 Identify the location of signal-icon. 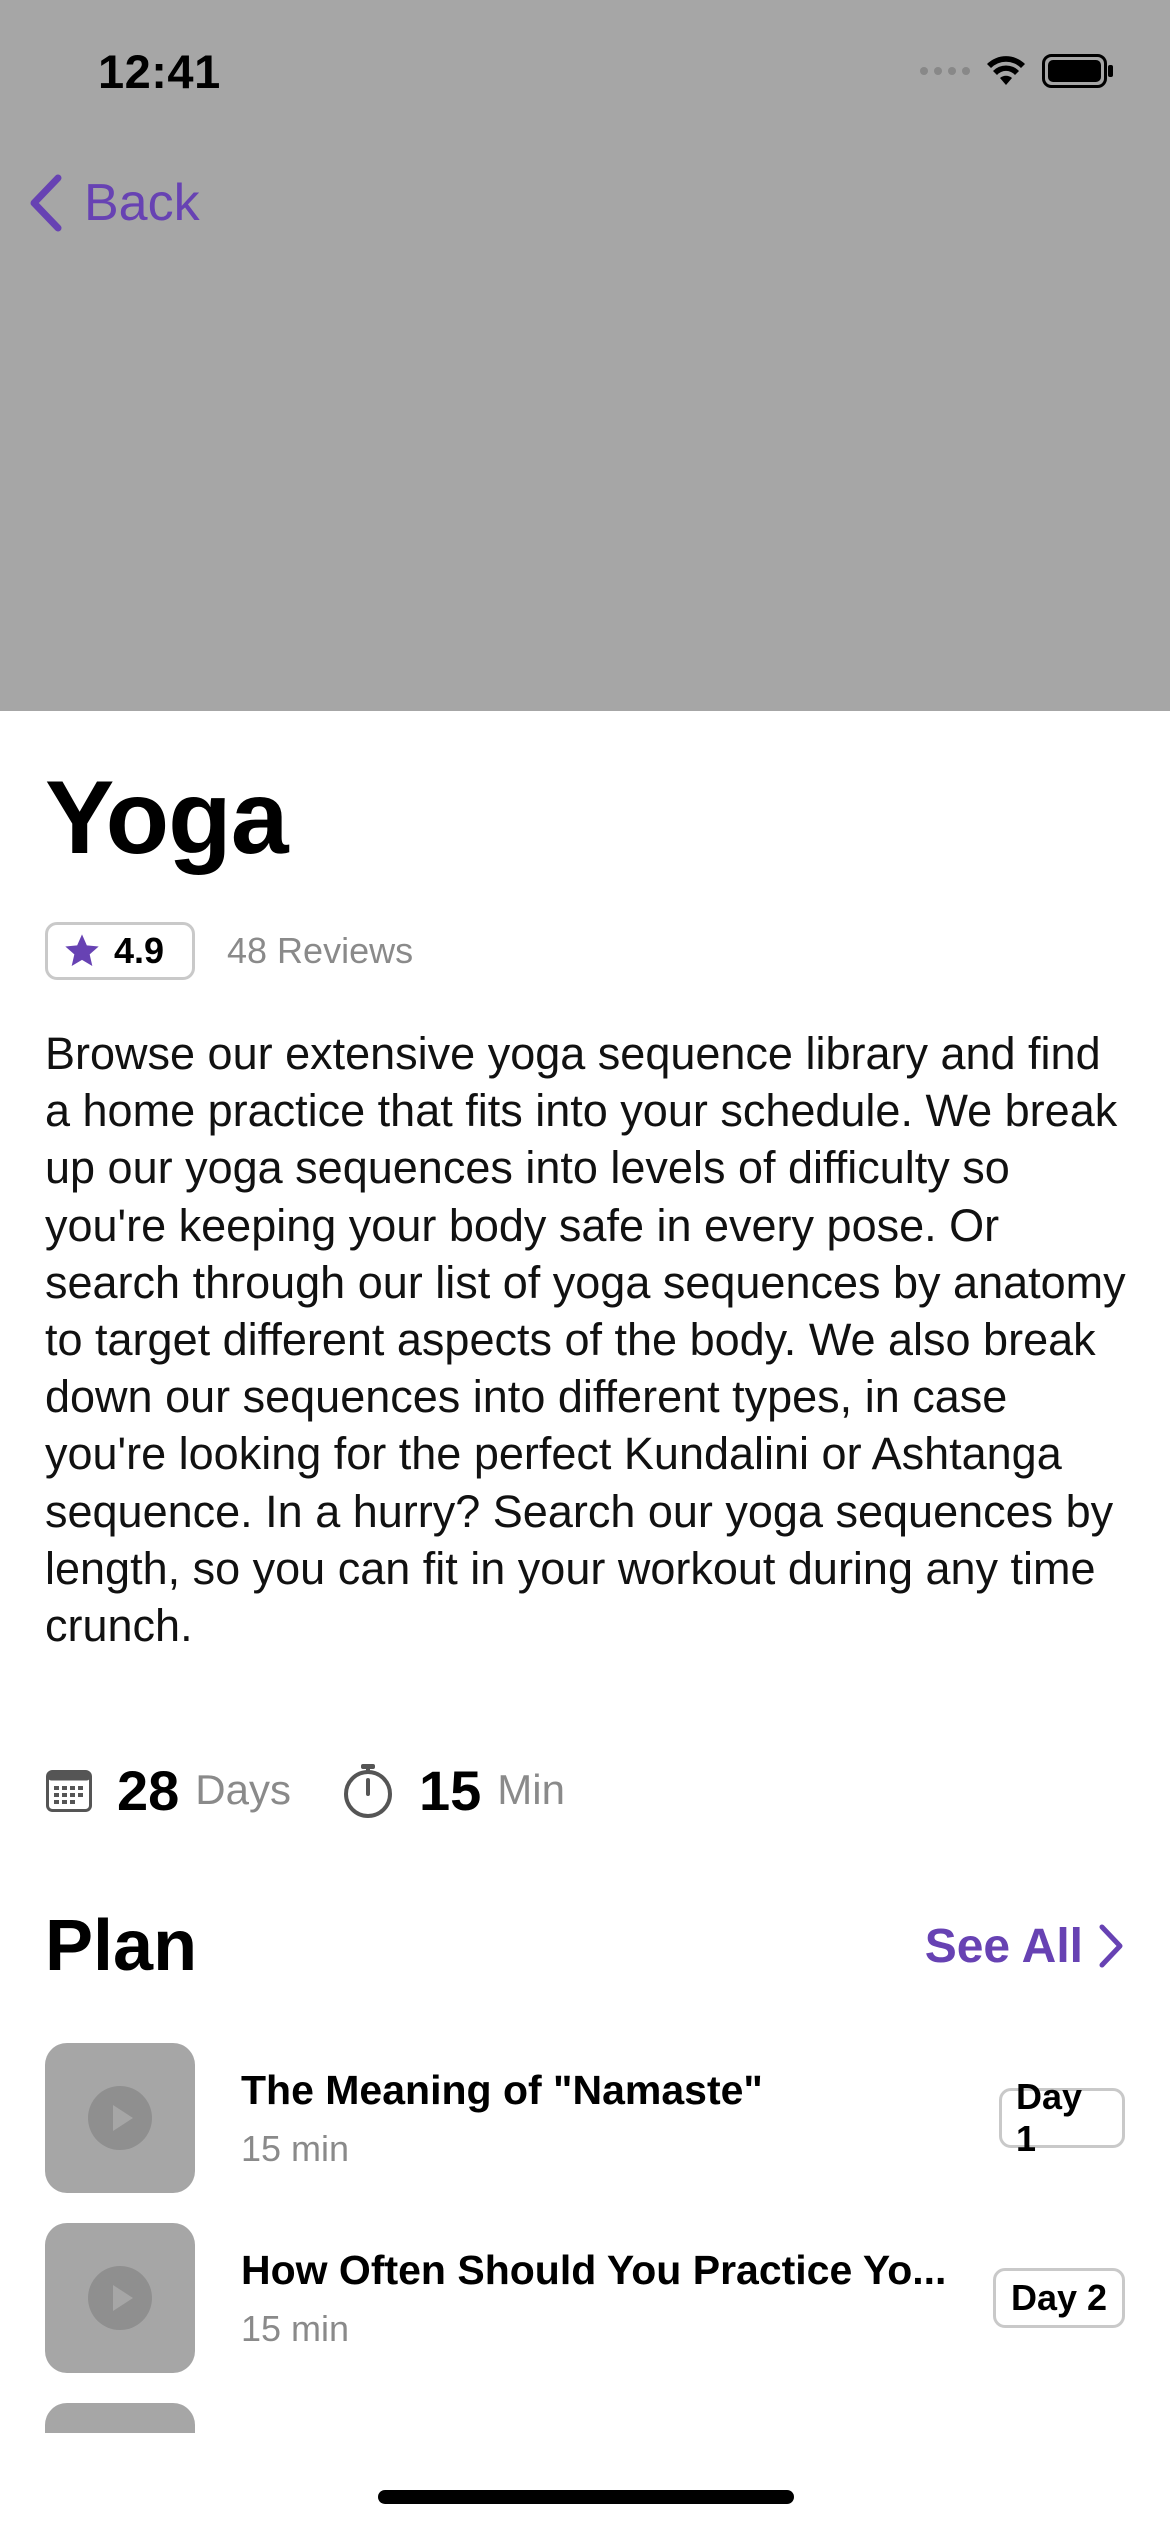
(945, 71).